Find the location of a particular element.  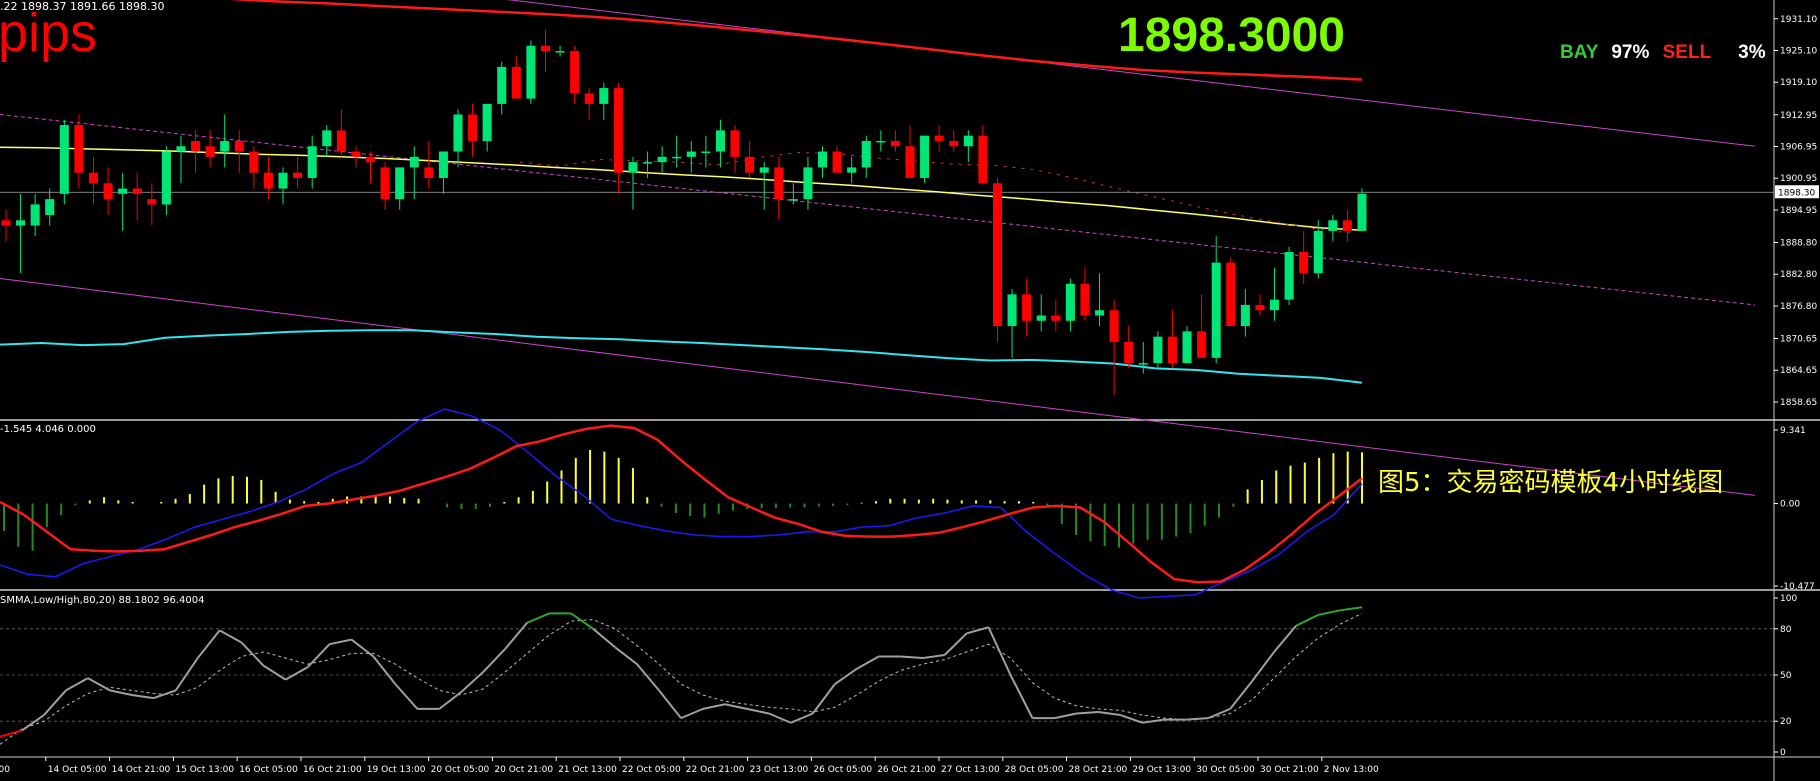

sell-label: SELL is located at coordinates (1686, 52).